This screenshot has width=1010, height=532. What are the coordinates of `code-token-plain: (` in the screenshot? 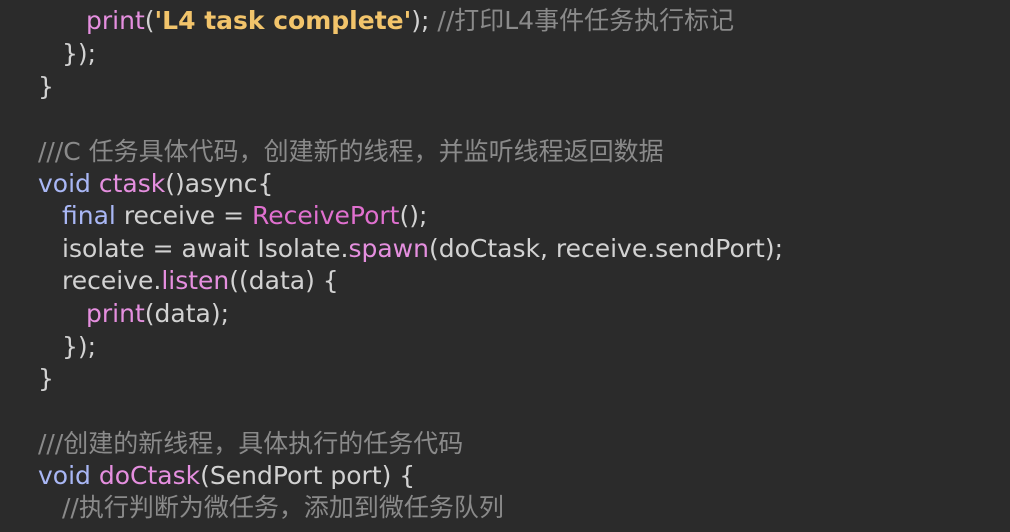 It's located at (149, 20).